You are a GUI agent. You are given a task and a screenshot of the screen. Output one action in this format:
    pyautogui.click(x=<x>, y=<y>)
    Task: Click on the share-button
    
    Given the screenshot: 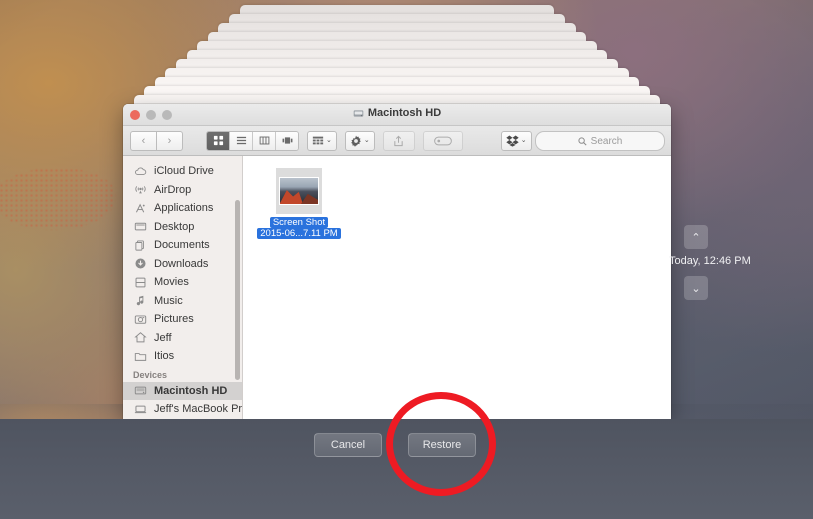 What is the action you would take?
    pyautogui.click(x=398, y=140)
    